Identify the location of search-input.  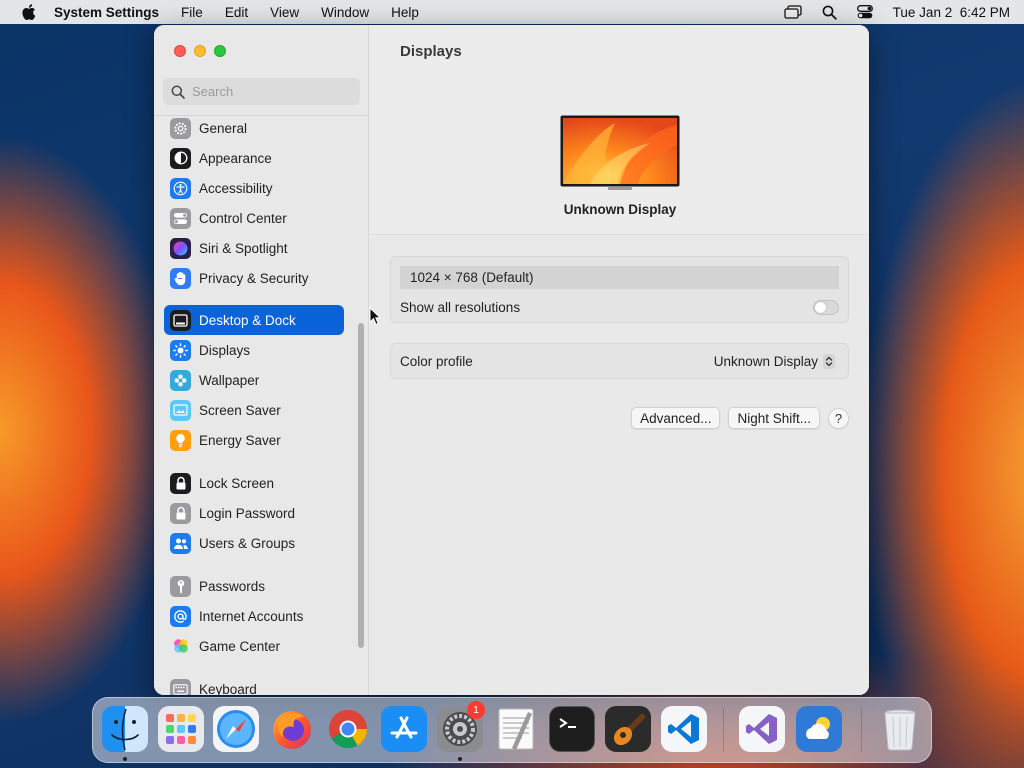
(272, 91).